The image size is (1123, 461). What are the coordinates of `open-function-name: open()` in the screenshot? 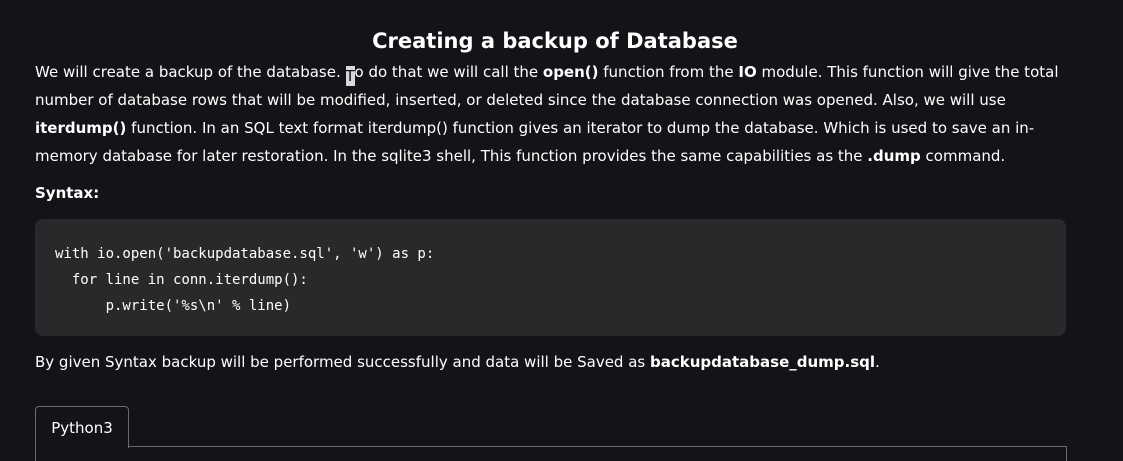 It's located at (570, 72).